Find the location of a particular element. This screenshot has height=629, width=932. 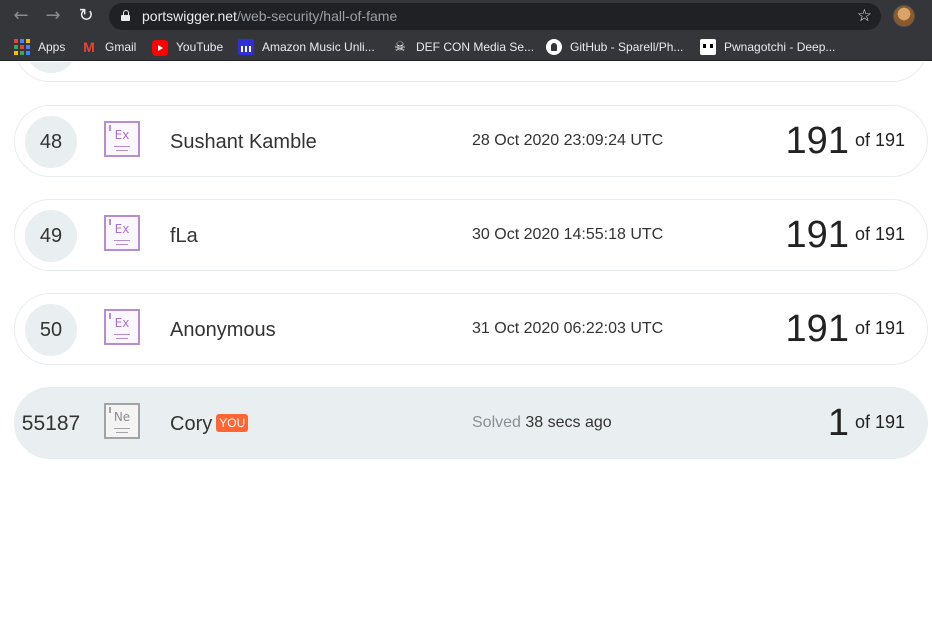

score: 1 of 191 is located at coordinates (866, 423).